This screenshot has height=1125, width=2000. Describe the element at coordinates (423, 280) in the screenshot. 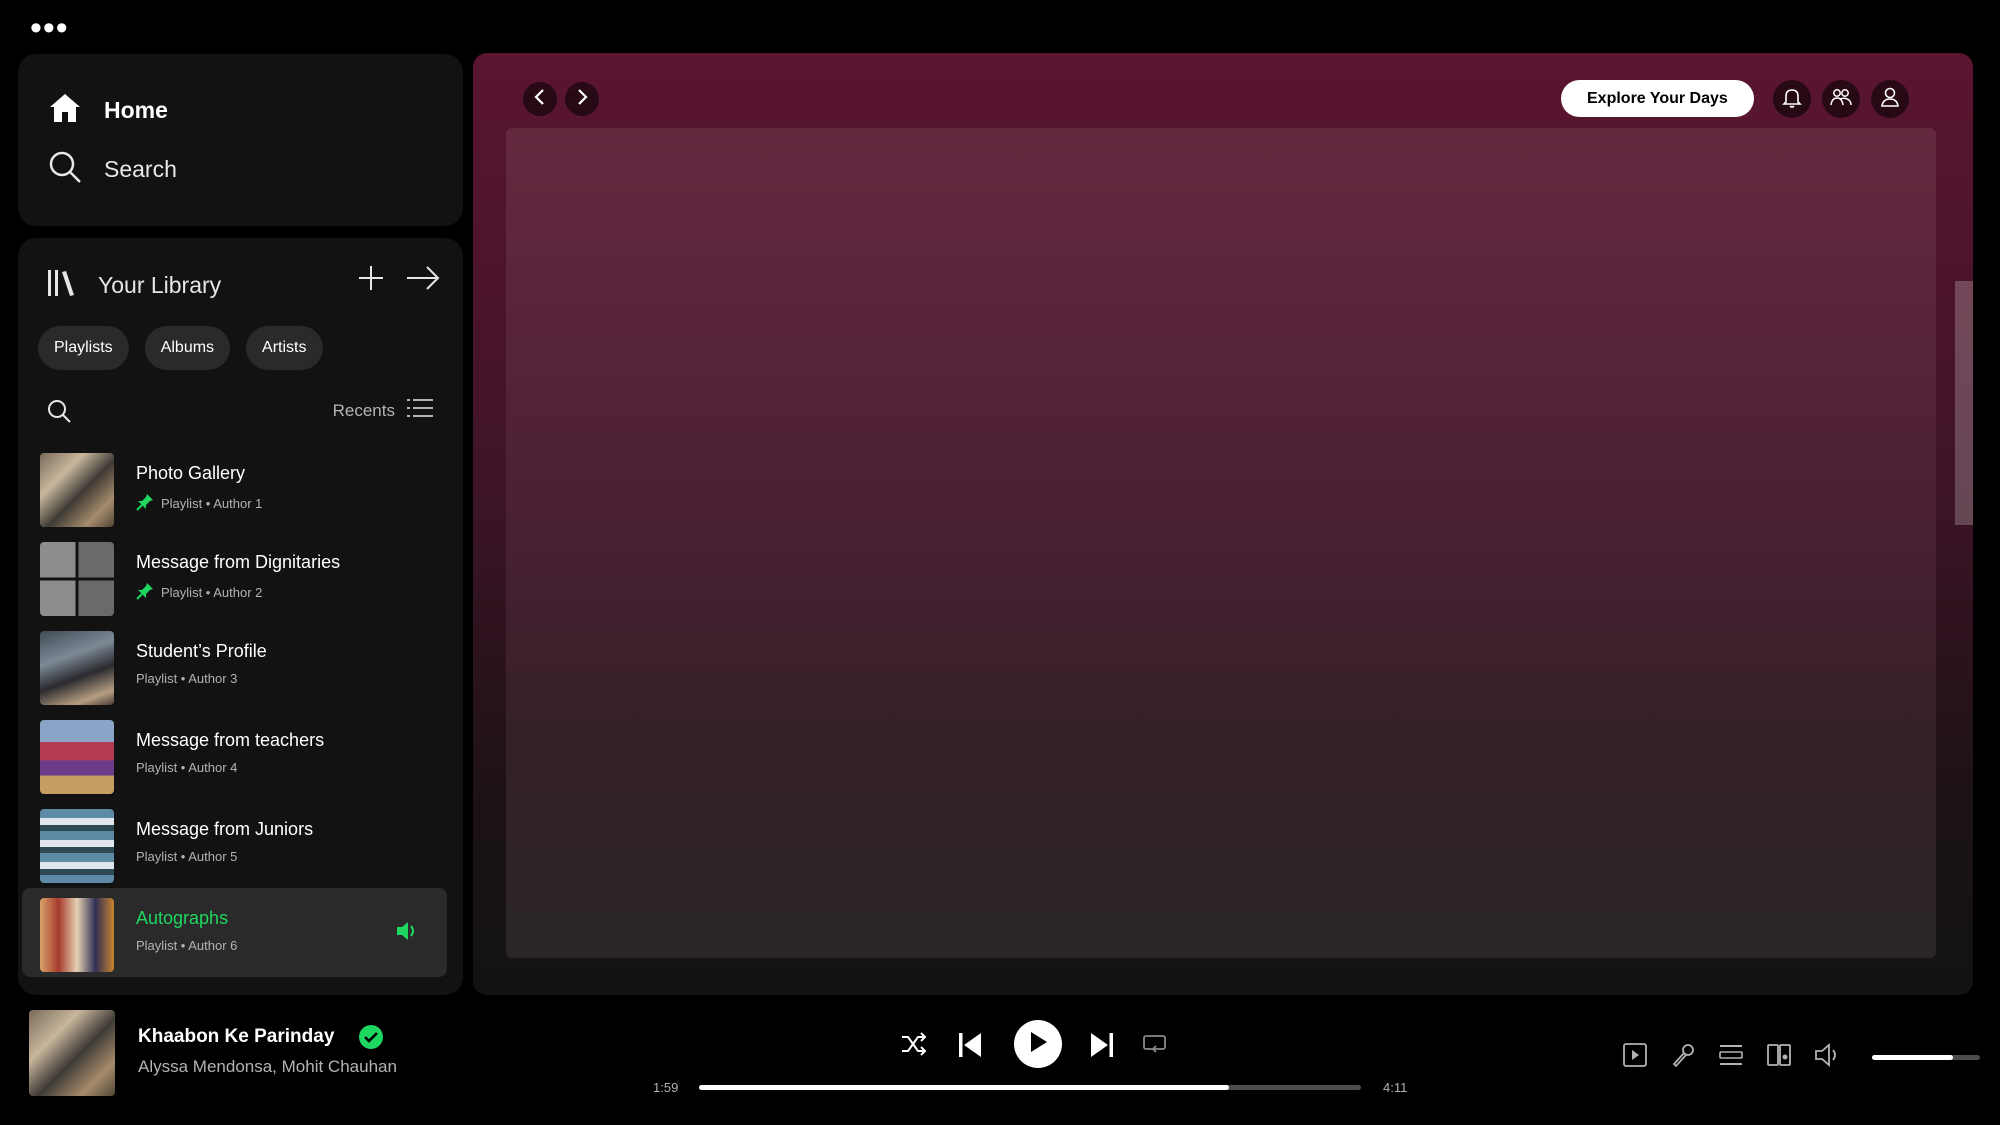

I see `expand-arrow-icon` at that location.